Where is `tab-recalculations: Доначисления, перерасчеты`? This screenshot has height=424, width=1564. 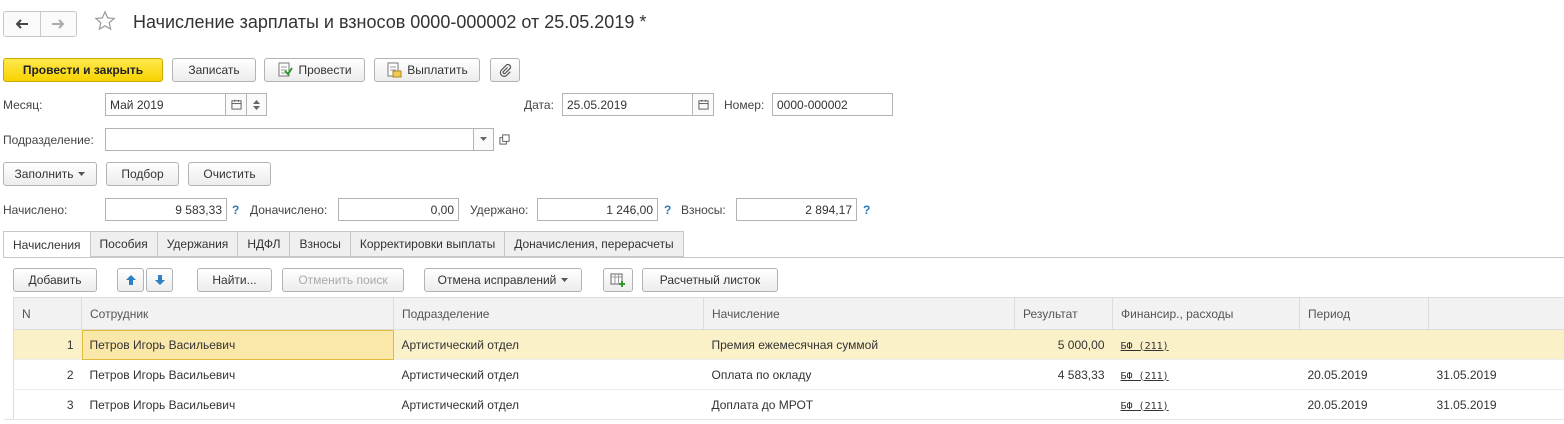
tab-recalculations: Доначисления, перерасчеты is located at coordinates (594, 244).